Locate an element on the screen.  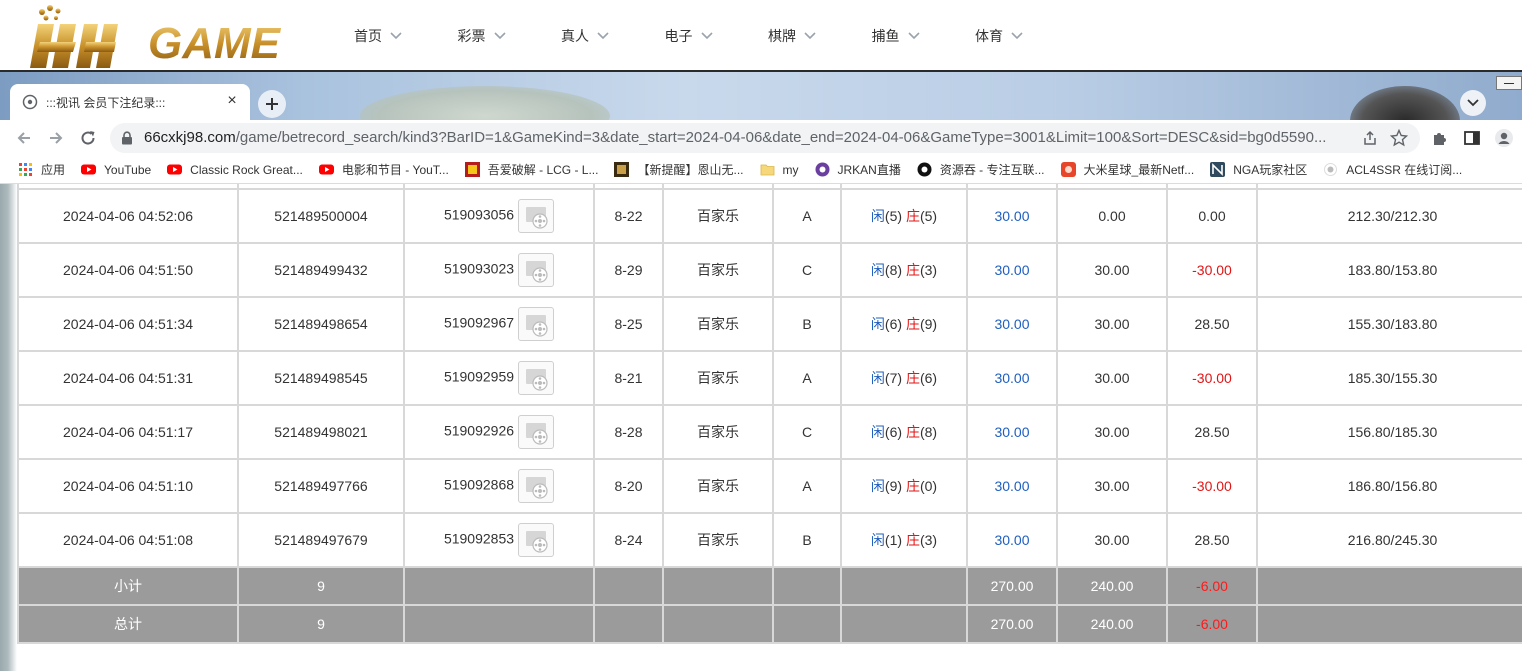
bet-time: 2024-04-06 04:51:50 is located at coordinates (128, 270).